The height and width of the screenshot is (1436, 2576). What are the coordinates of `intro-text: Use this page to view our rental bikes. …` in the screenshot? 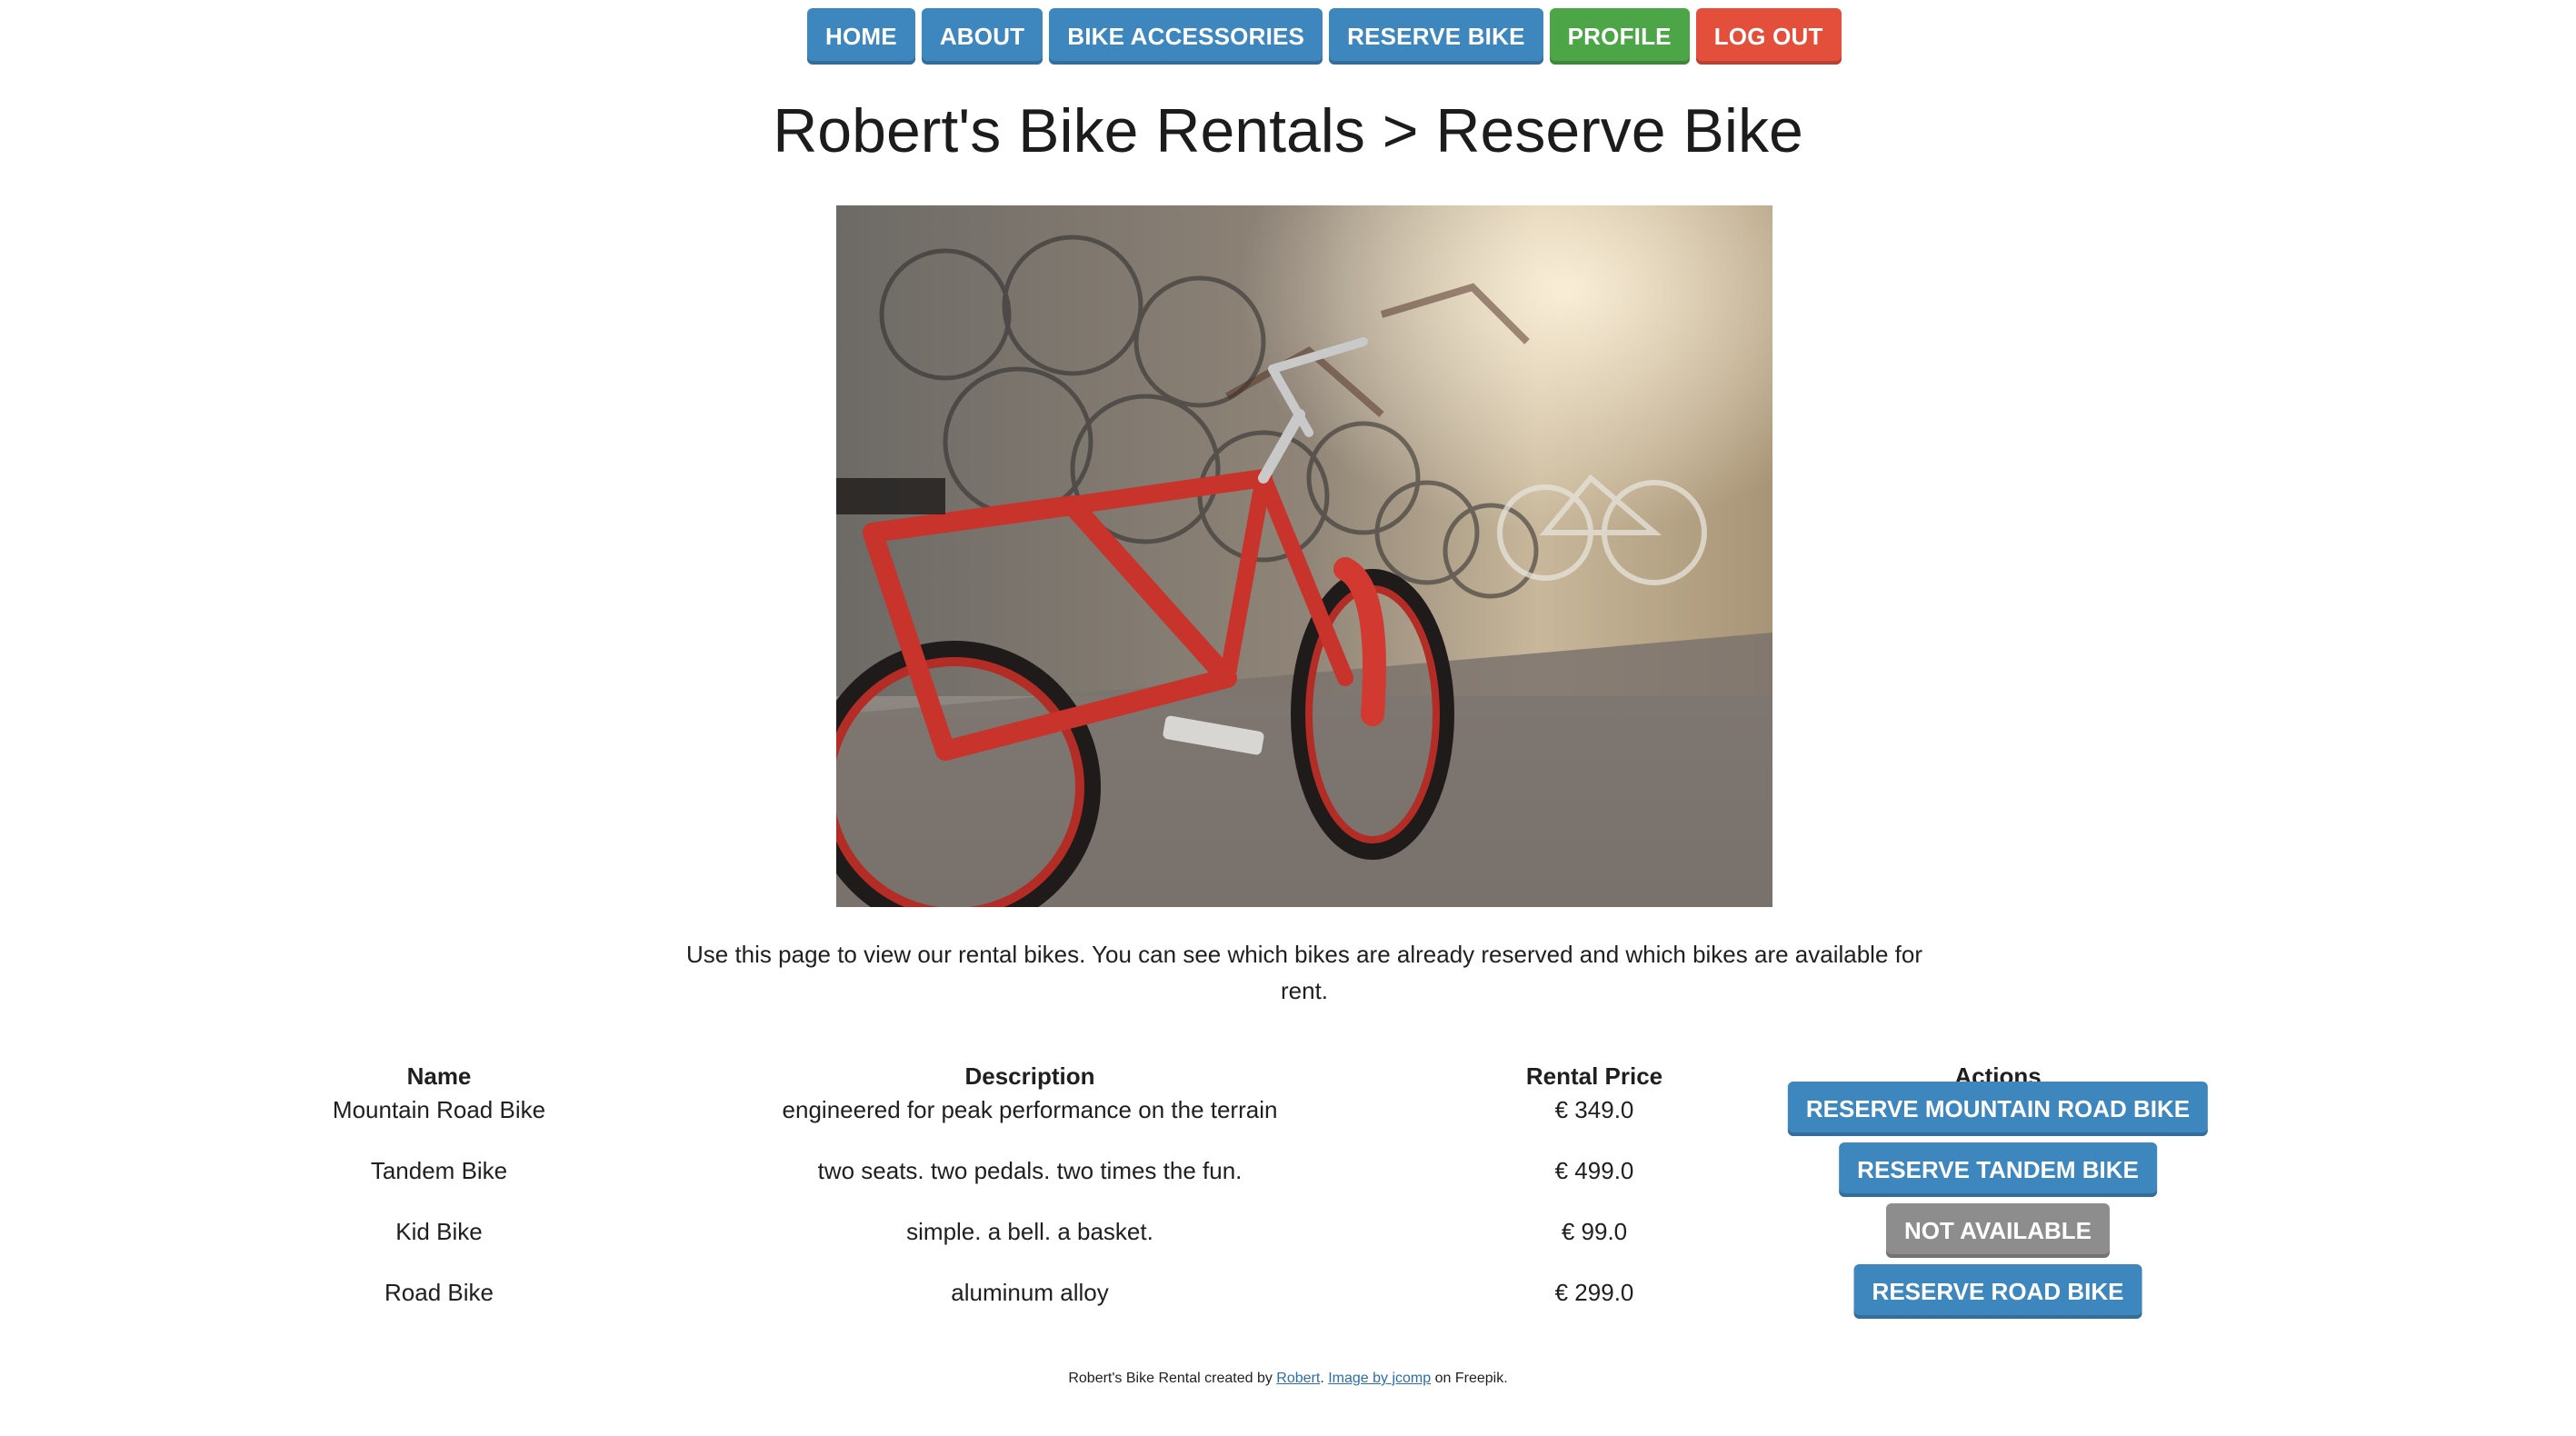 It's located at (1304, 972).